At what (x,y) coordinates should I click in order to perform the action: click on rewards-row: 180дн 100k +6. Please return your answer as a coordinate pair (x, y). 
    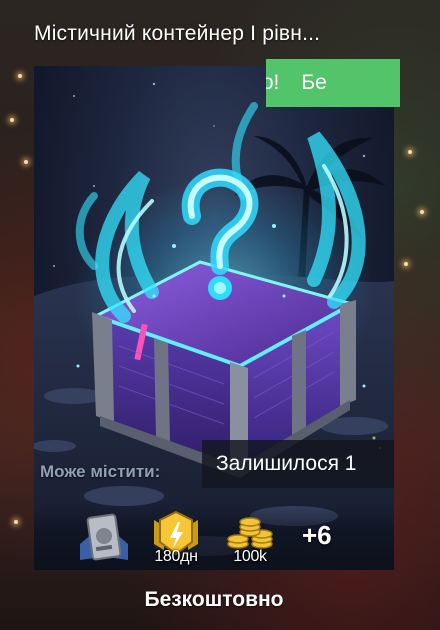
    Looking at the image, I should click on (214, 538).